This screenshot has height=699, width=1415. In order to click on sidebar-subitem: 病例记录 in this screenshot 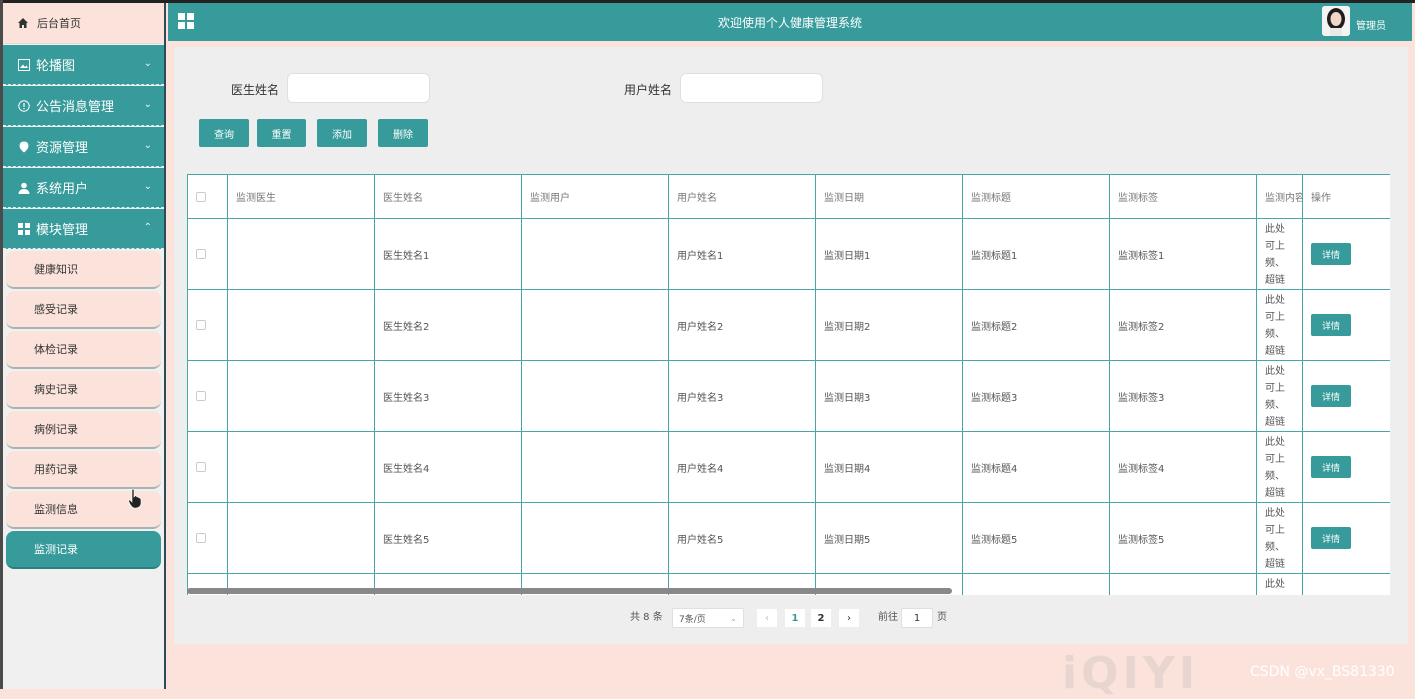, I will do `click(83, 430)`.